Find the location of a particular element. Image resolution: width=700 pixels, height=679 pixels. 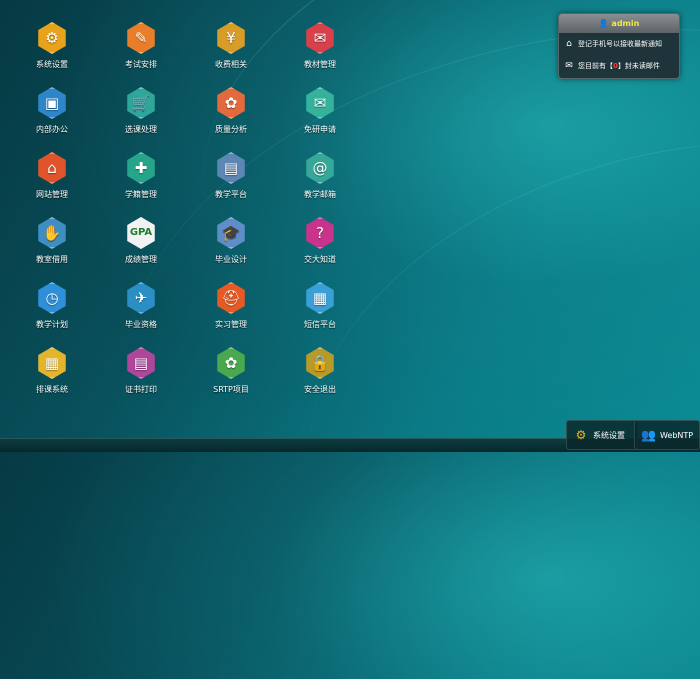

taskbar-webntp-button: 👥 WebNTP is located at coordinates (667, 435).